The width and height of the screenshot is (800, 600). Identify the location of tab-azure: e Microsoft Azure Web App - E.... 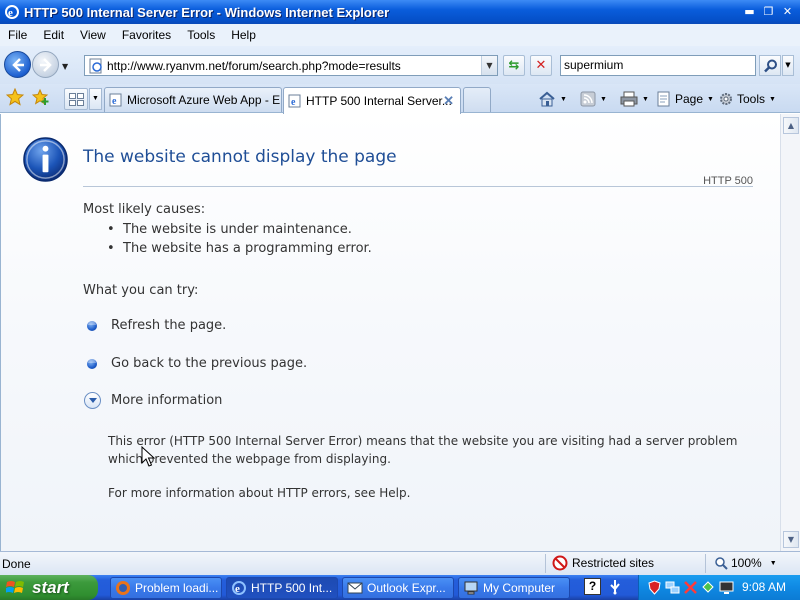
(193, 99).